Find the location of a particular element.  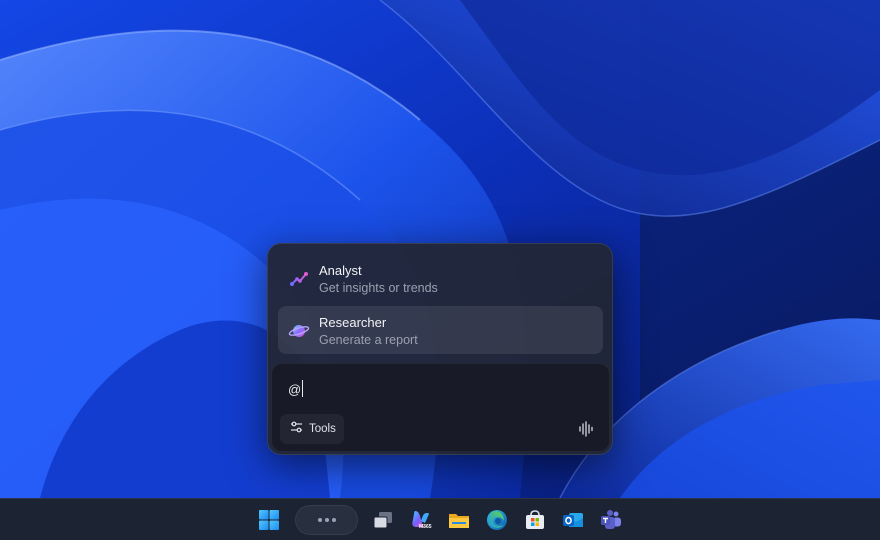

suggestion-subtitle: Generate a report is located at coordinates (368, 340).